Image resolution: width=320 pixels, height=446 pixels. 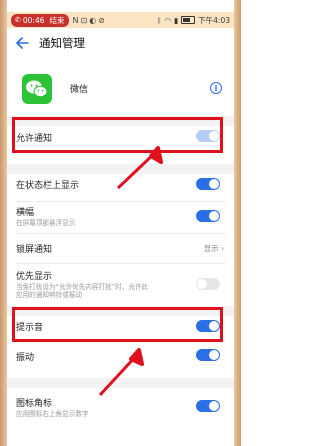 What do you see at coordinates (25, 213) in the screenshot?
I see `row-label: 横幅` at bounding box center [25, 213].